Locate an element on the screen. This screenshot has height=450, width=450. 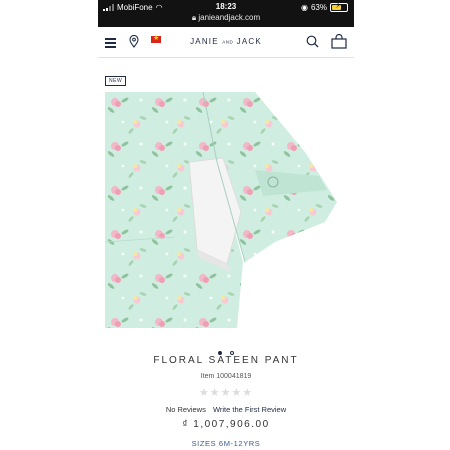
size-range-link: SIZES 6M-12YRS is located at coordinates (226, 443).